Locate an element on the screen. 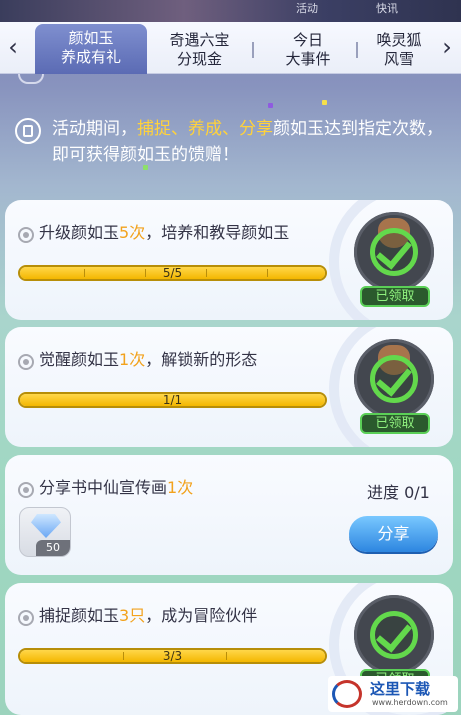 This screenshot has width=461, height=715. event-notice: 活动期间，捕捉、养成、分享颜如玉达到指定次数，即可获得颜如玉的馈赠！ is located at coordinates (249, 142).